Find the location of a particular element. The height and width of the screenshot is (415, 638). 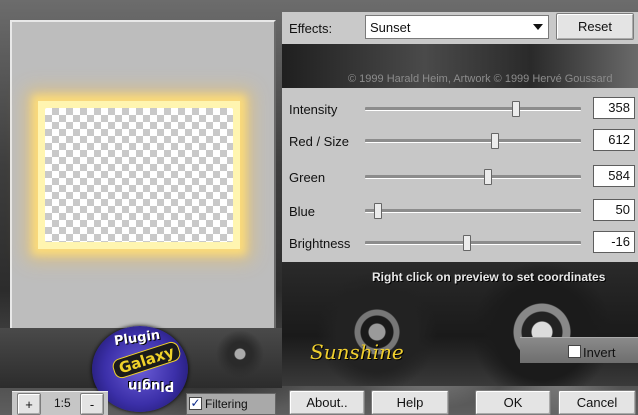

slider-label: Blue is located at coordinates (302, 211).